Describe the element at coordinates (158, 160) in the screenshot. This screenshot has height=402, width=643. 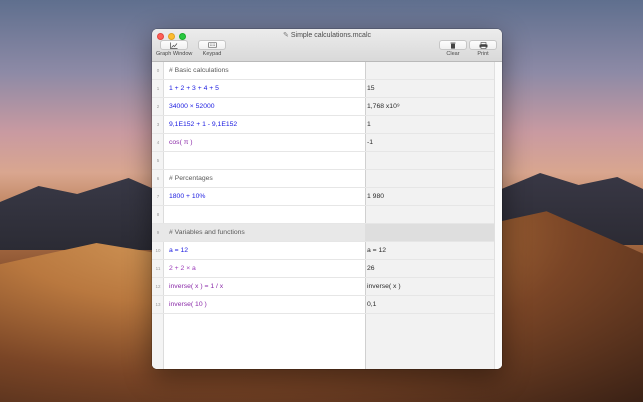
I see `line-number: 5` at that location.